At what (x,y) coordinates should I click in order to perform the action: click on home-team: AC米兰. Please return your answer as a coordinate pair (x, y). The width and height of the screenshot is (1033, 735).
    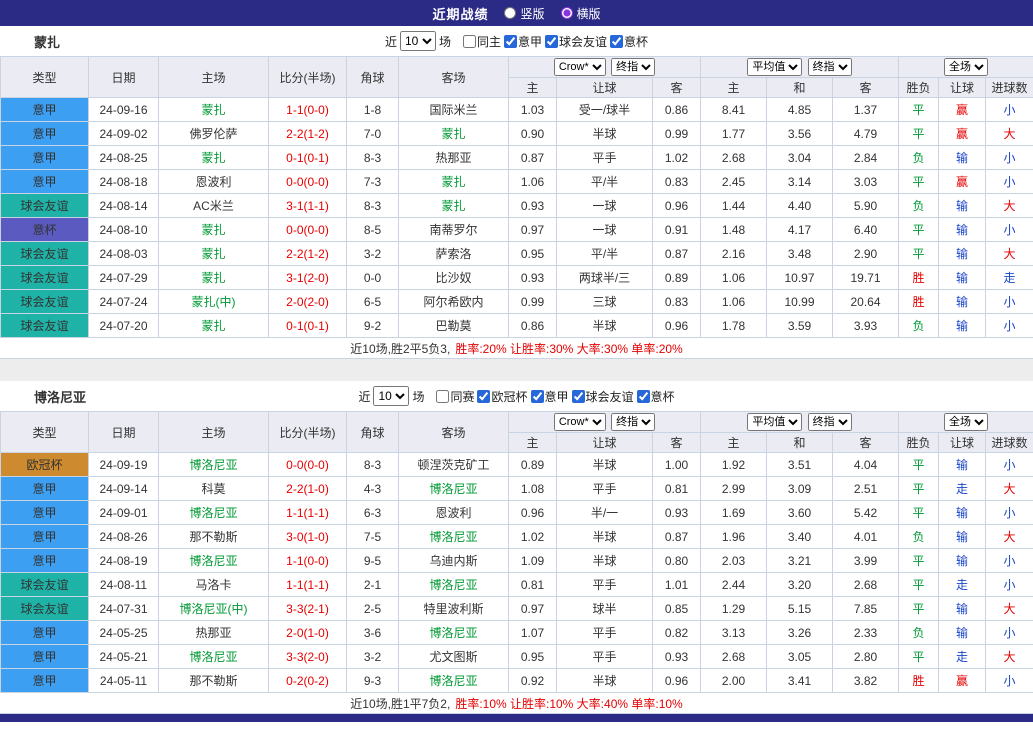
    Looking at the image, I should click on (213, 205).